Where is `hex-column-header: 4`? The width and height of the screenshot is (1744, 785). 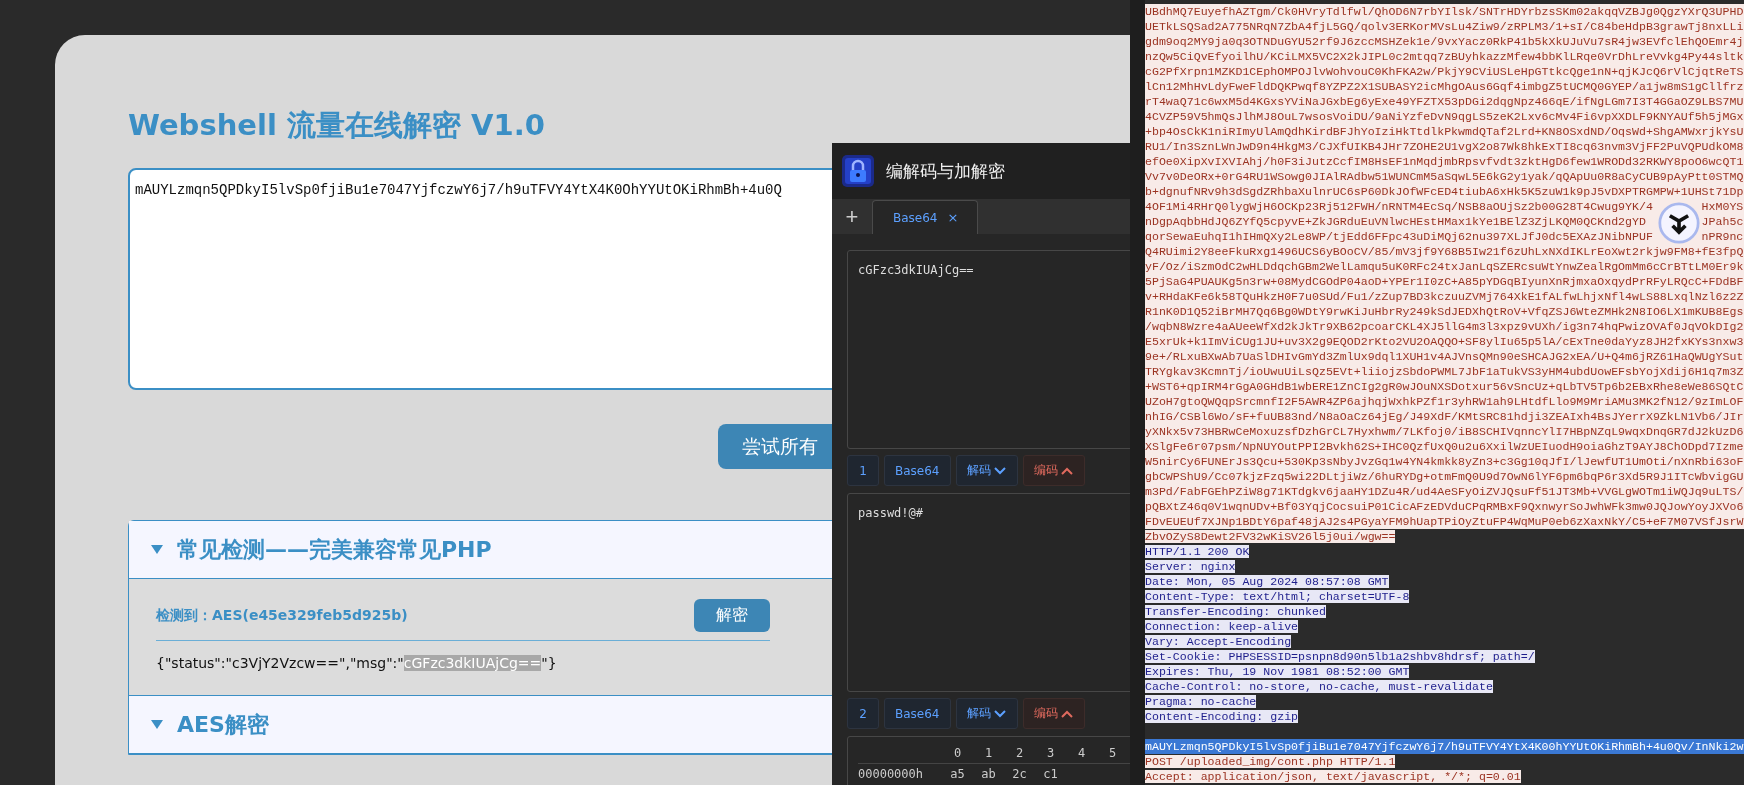 hex-column-header: 4 is located at coordinates (1081, 753).